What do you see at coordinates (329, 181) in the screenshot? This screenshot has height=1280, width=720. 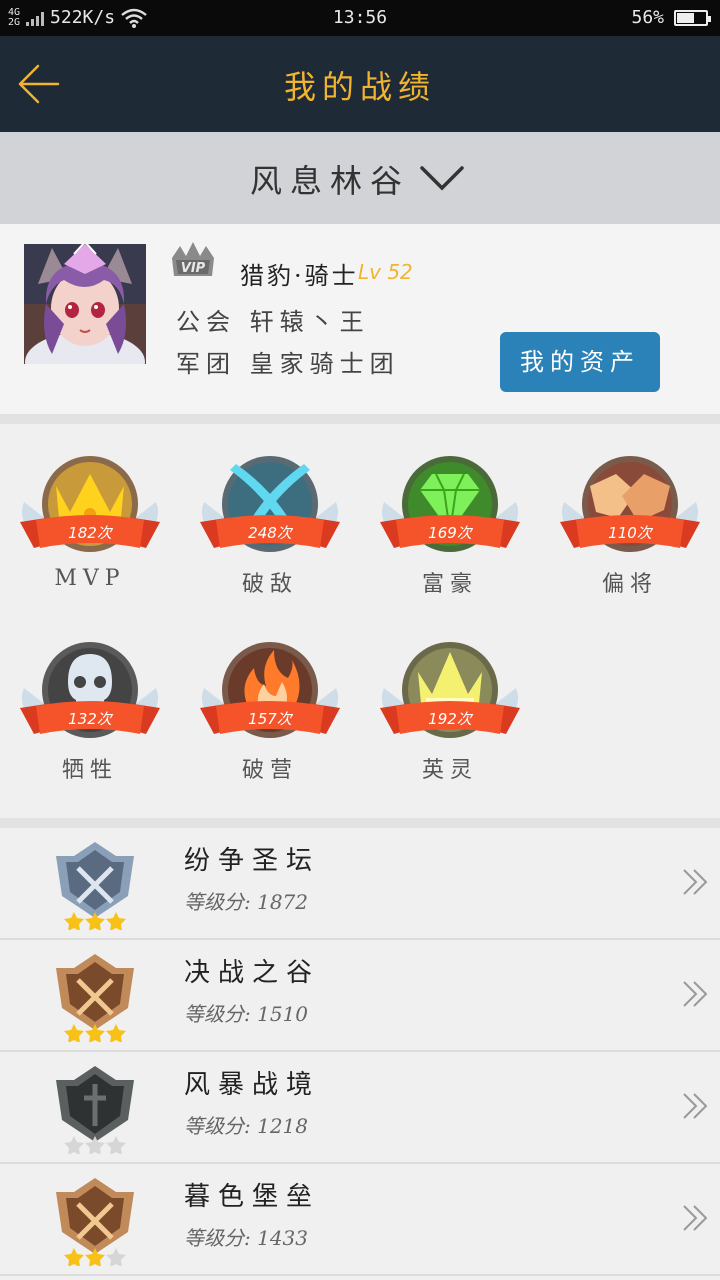 I see `server-name: 风息林谷` at bounding box center [329, 181].